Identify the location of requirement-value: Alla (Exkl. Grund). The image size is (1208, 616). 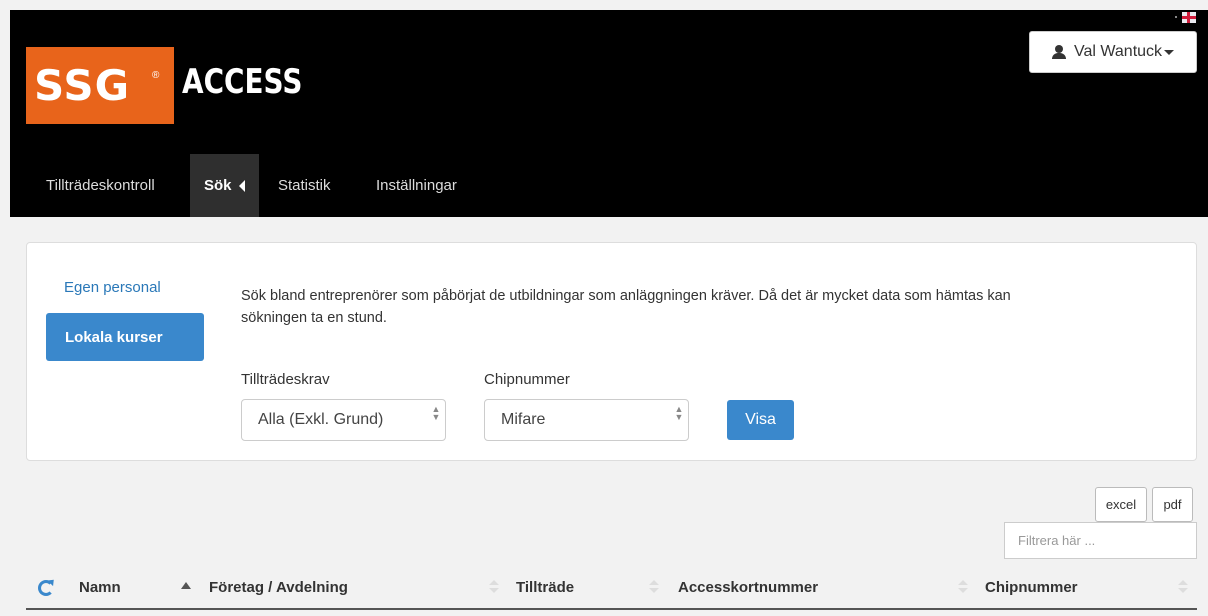
(321, 419).